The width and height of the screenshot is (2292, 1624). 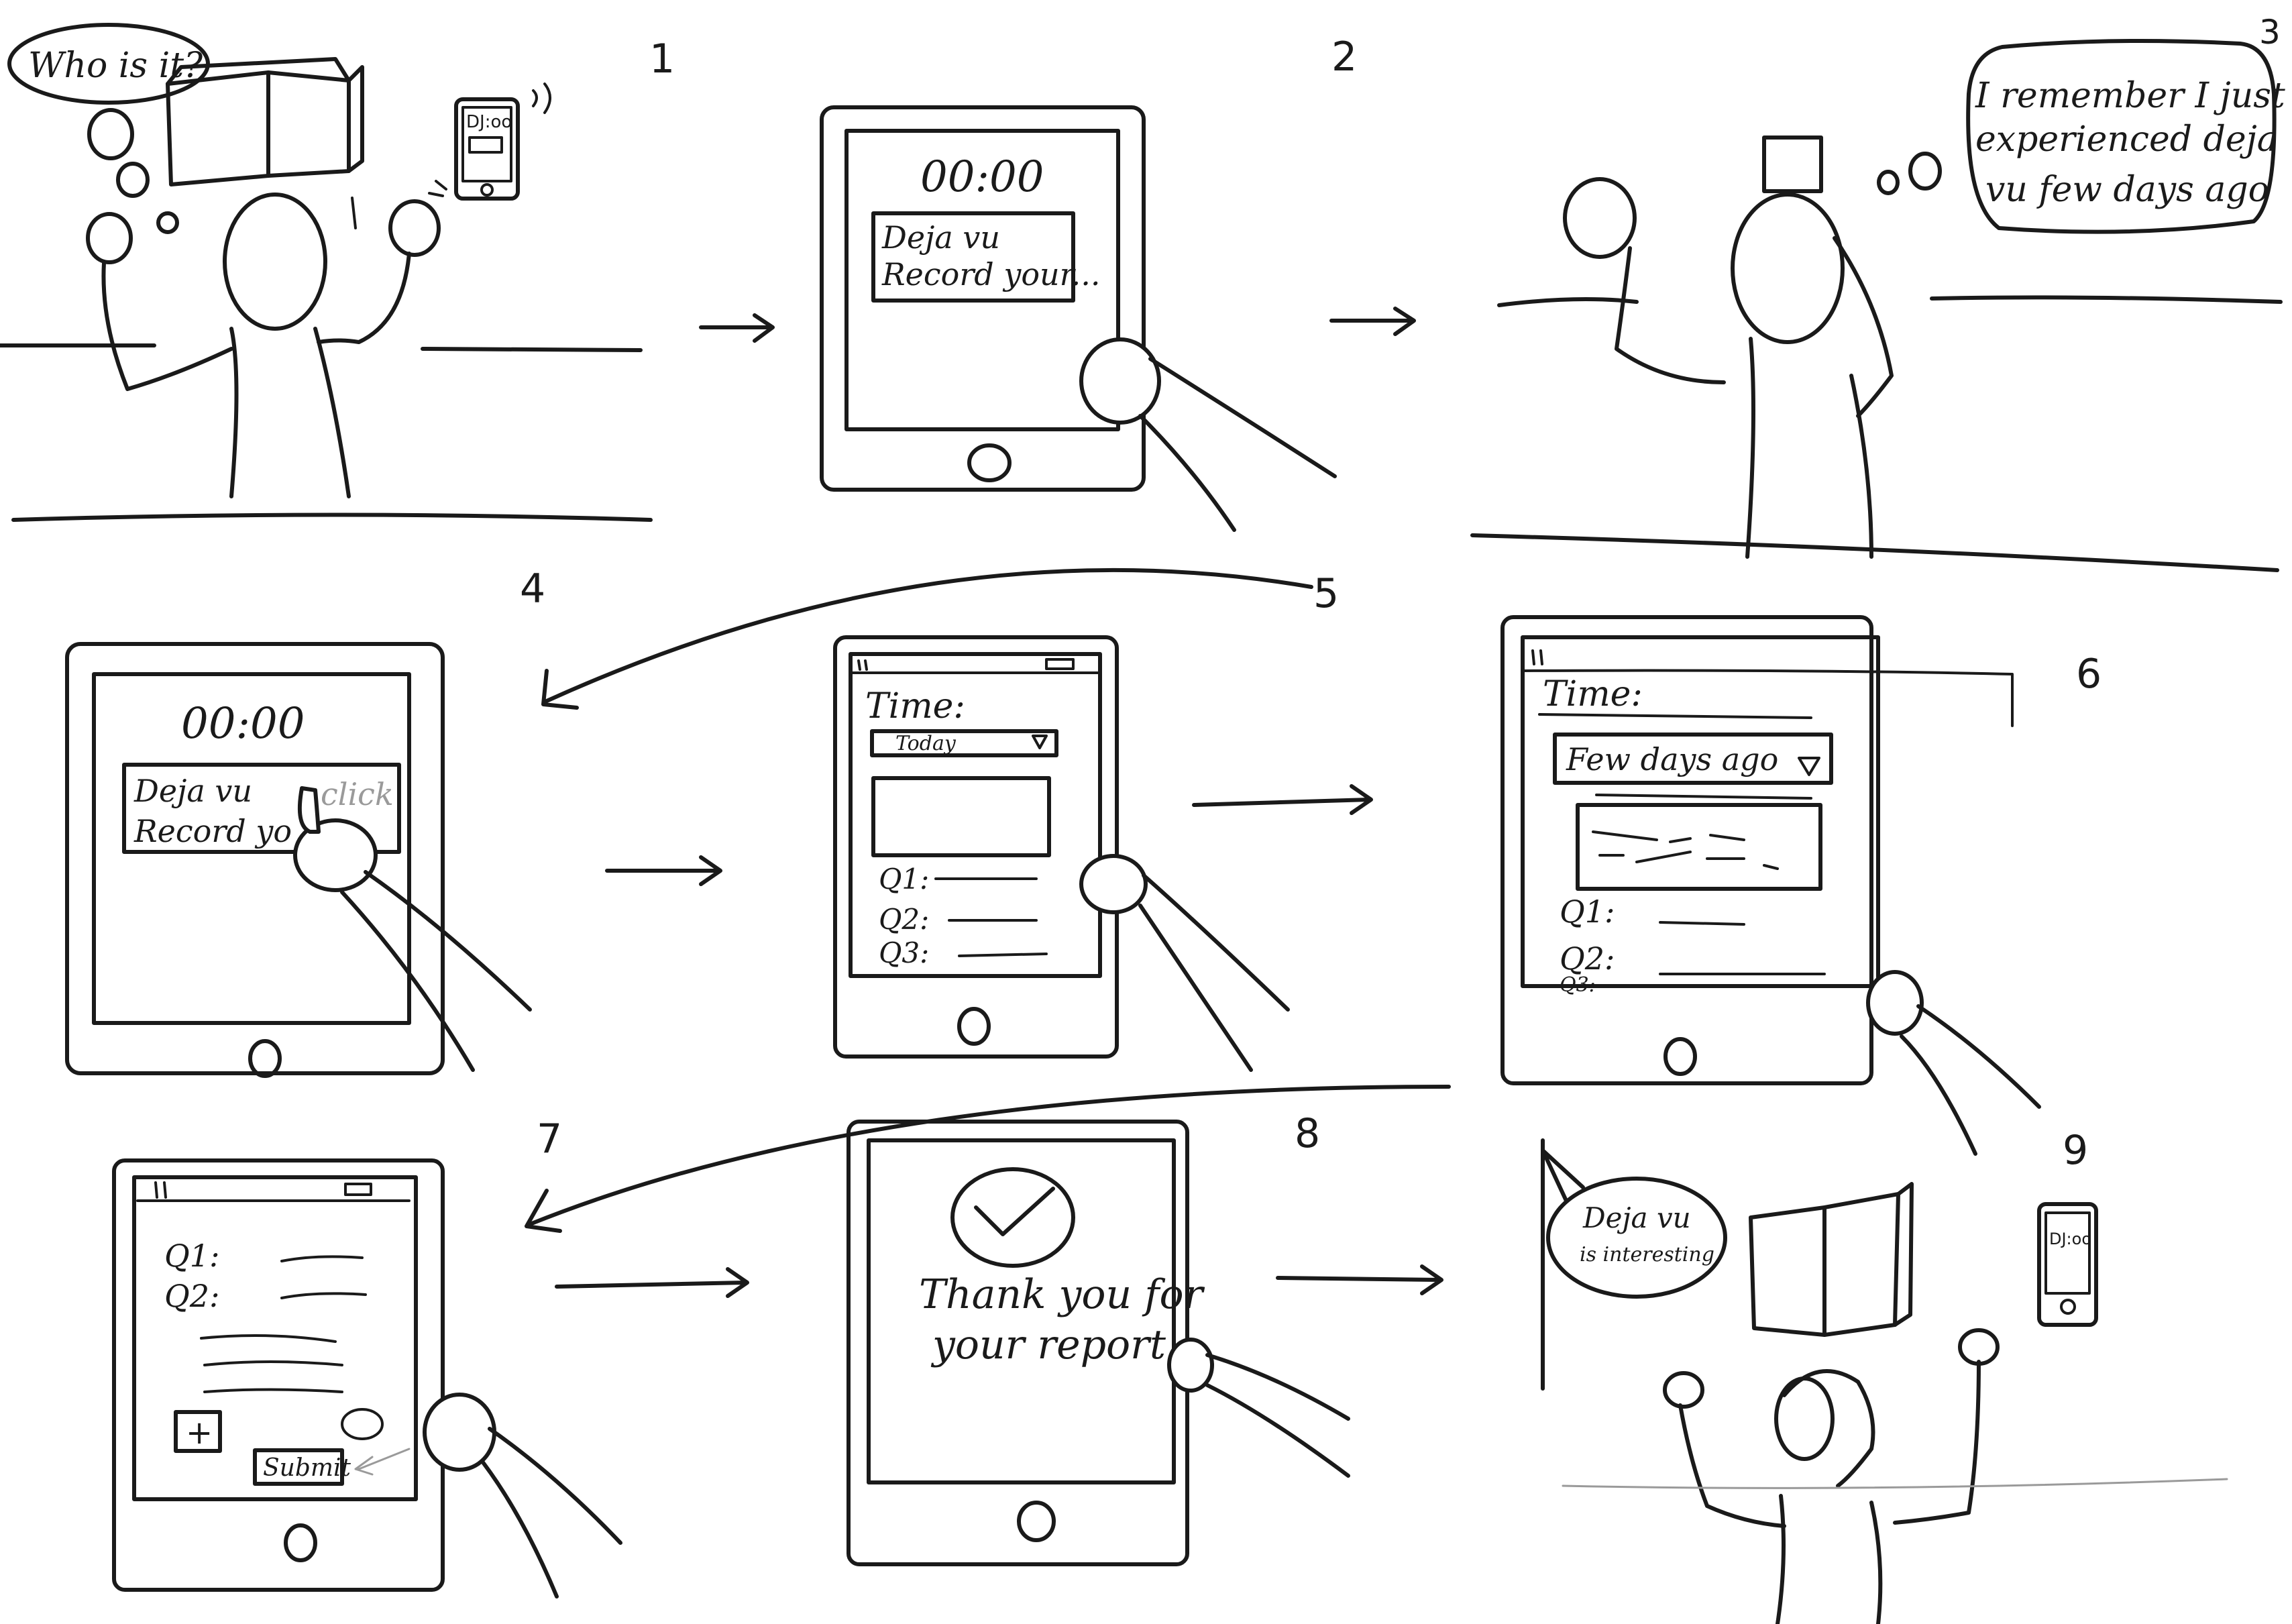 What do you see at coordinates (915, 706) in the screenshot?
I see `panel-5-time-label: Time:` at bounding box center [915, 706].